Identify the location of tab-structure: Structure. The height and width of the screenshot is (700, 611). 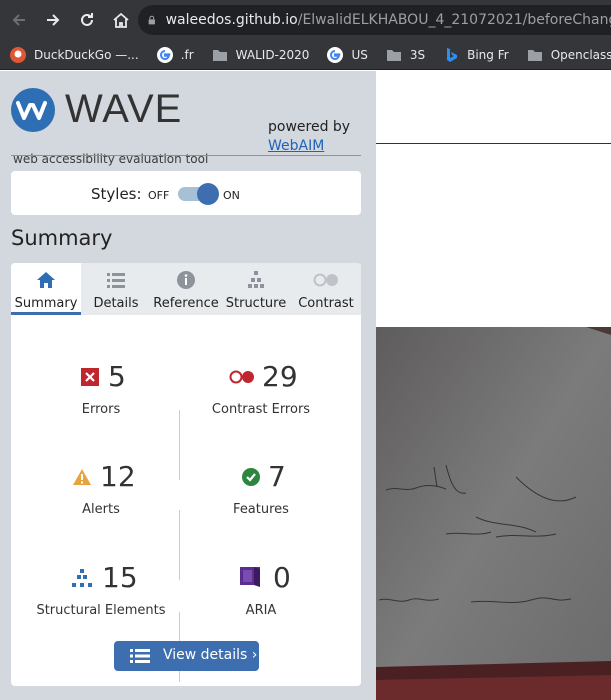
(256, 289).